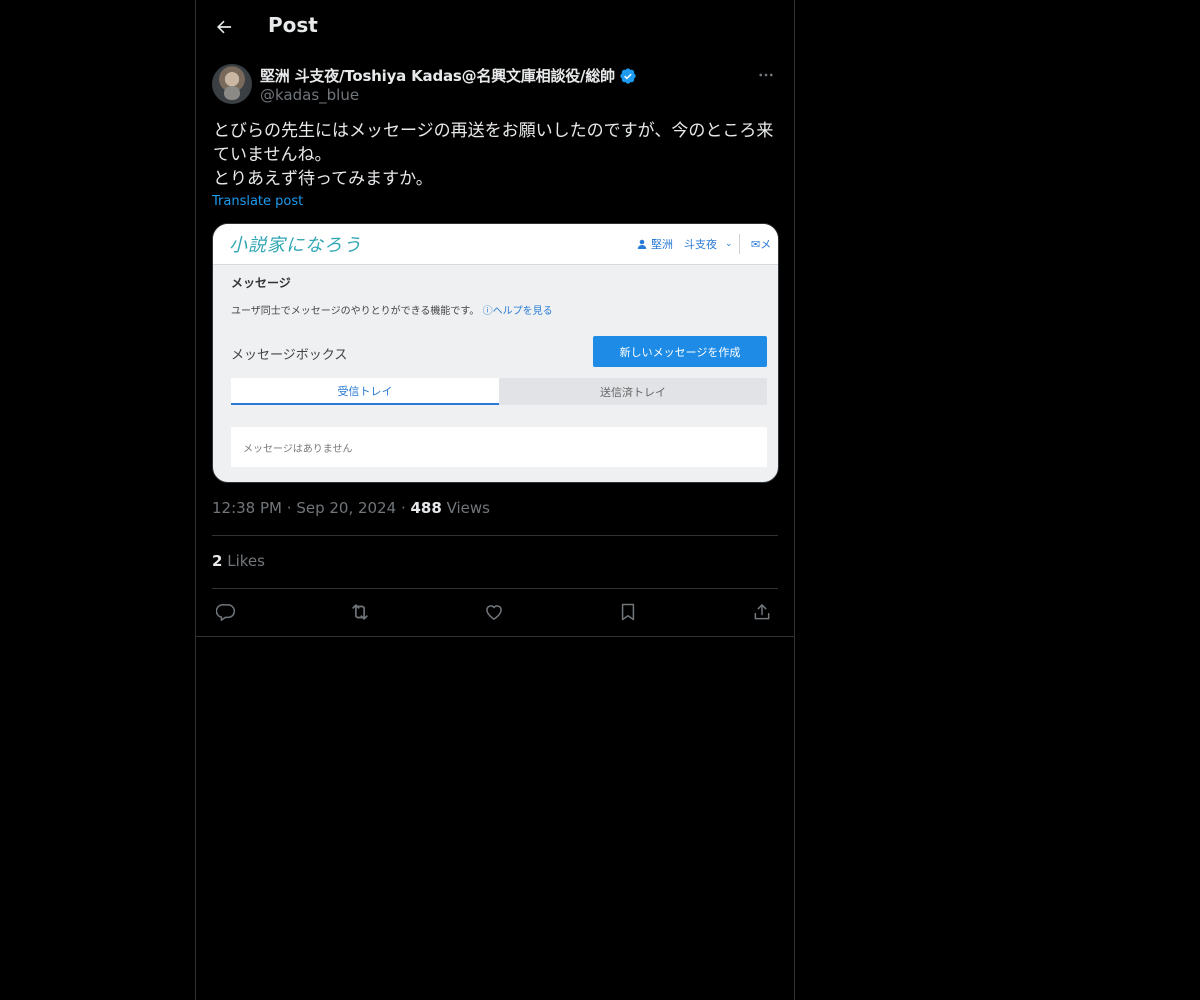 This screenshot has width=1200, height=1000. Describe the element at coordinates (257, 201) in the screenshot. I see `translate-post-link: Translate post` at that location.